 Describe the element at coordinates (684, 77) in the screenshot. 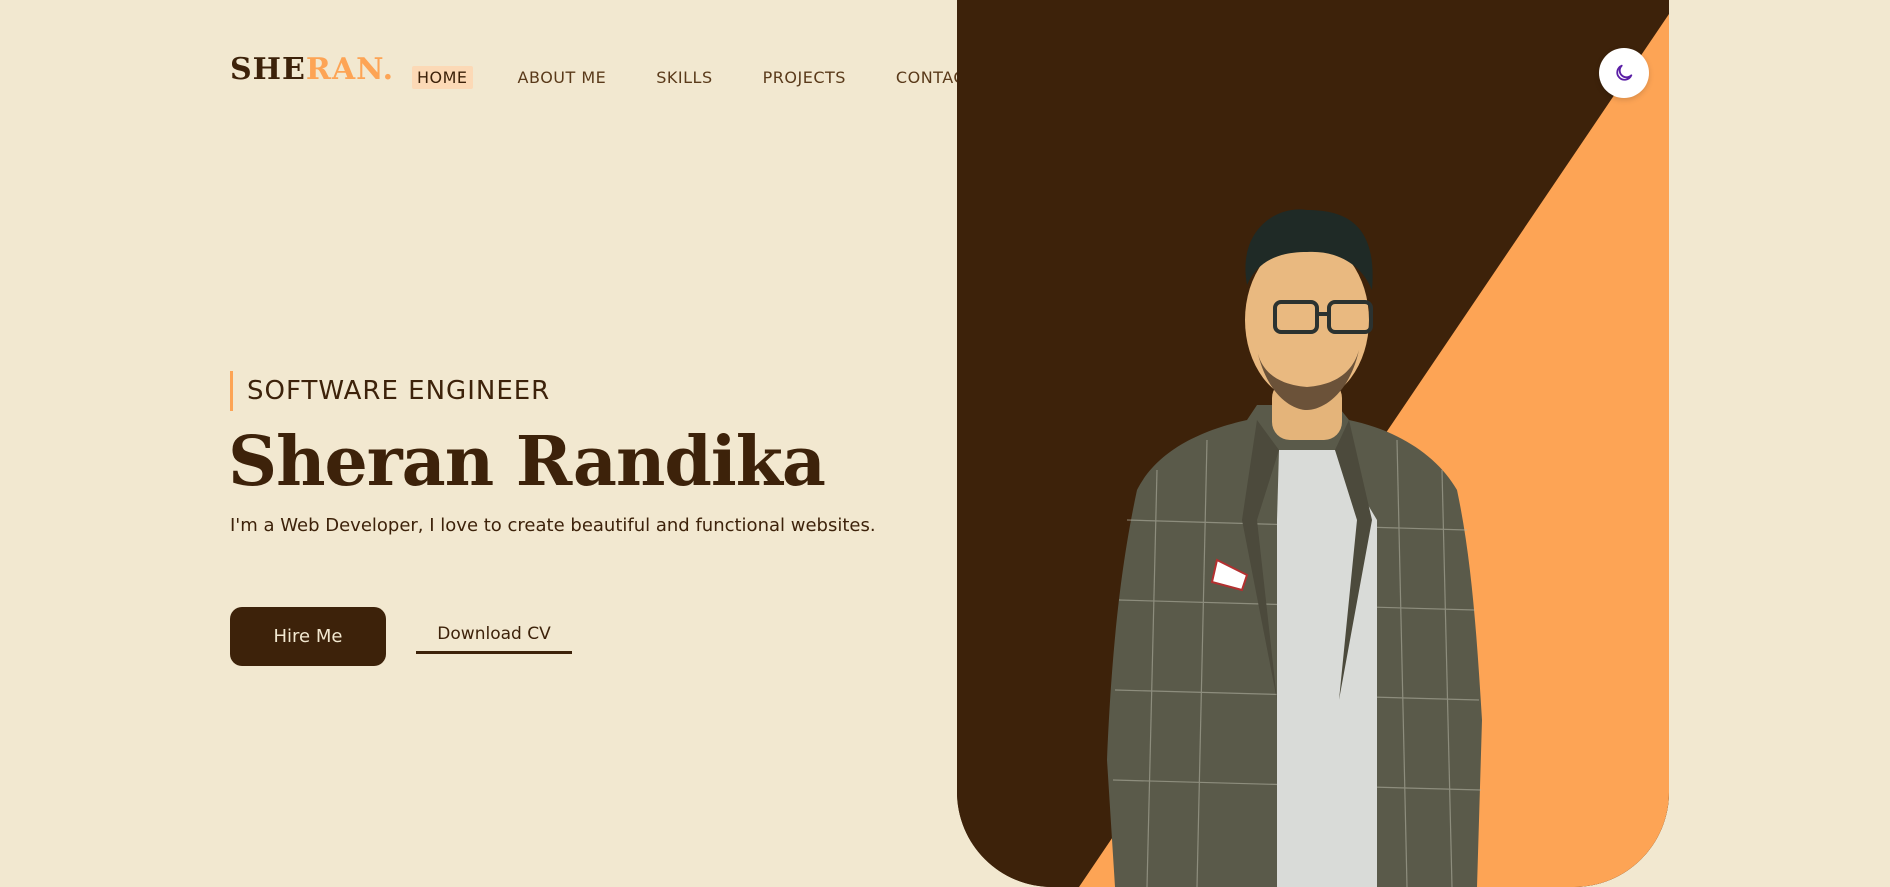

I see `nav-item-skills: SKILLS` at that location.